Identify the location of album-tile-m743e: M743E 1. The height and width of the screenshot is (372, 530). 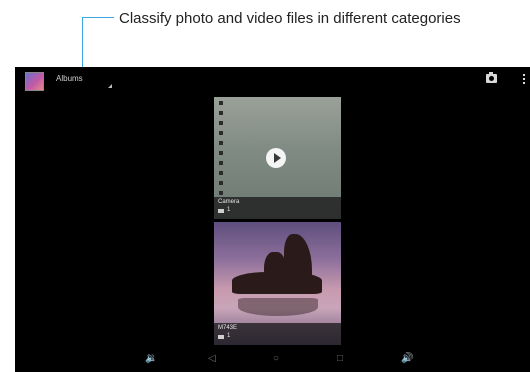
(277, 283).